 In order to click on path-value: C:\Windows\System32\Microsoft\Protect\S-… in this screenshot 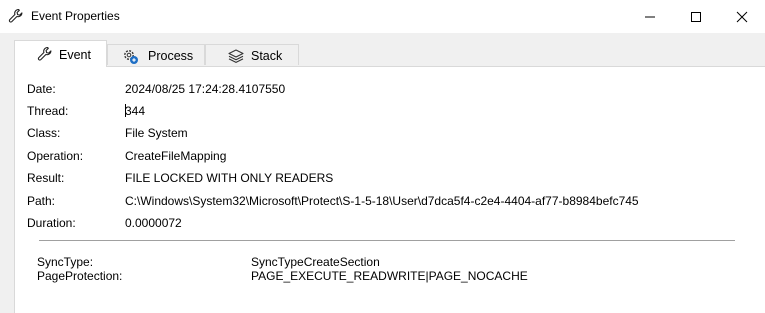, I will do `click(382, 201)`.